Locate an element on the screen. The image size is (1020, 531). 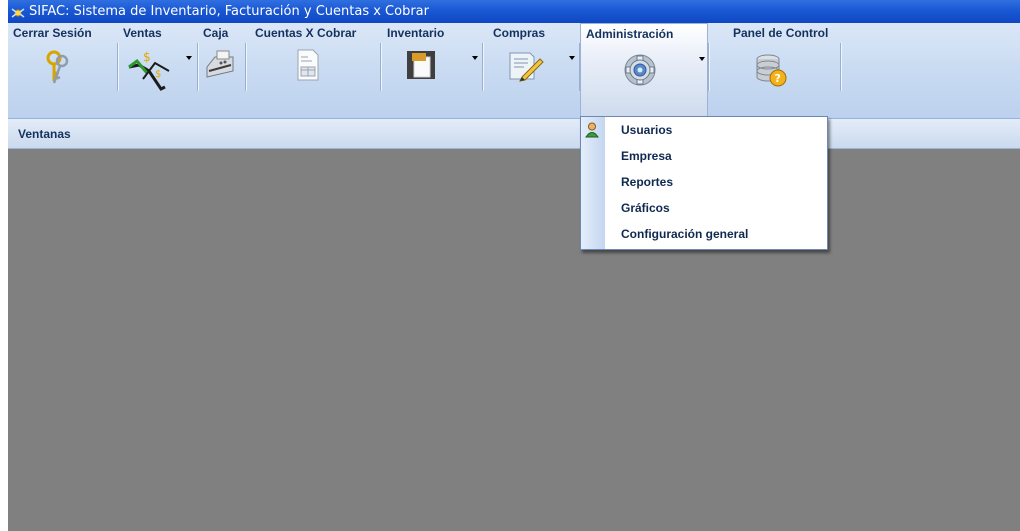
menu-item-general-settings: Configuración general is located at coordinates (715, 234).